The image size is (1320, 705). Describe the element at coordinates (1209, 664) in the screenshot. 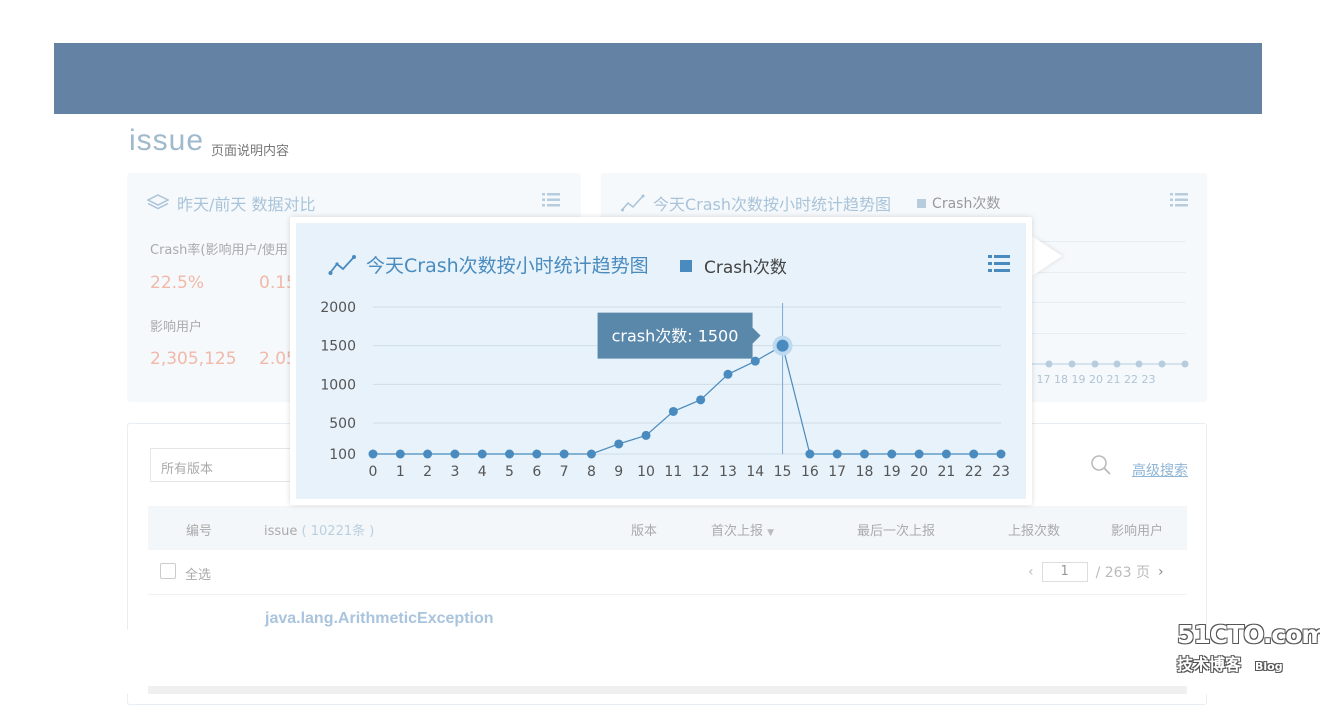

I see `watermark-subtitle-main: 技术博客` at that location.